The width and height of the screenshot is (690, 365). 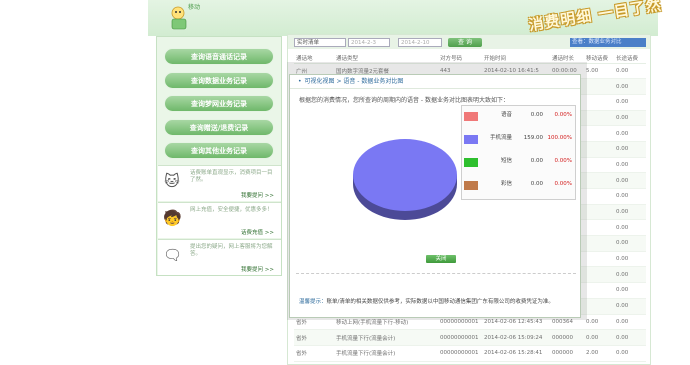 I want to click on tip-recharge: 🧒 网上充值，安全便捷，优惠多多！ 话费充值 >>, so click(x=219, y=220).